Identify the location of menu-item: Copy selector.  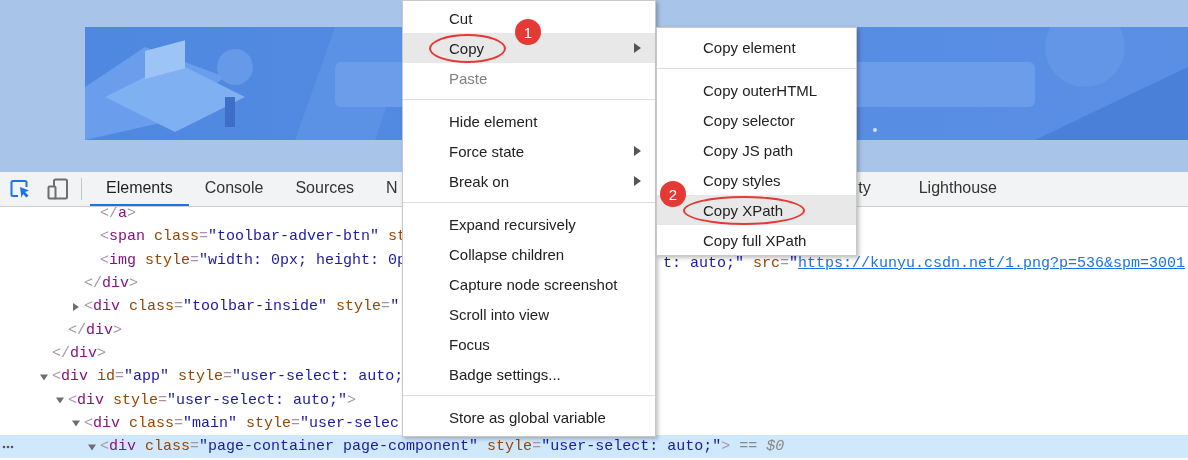
(756, 120).